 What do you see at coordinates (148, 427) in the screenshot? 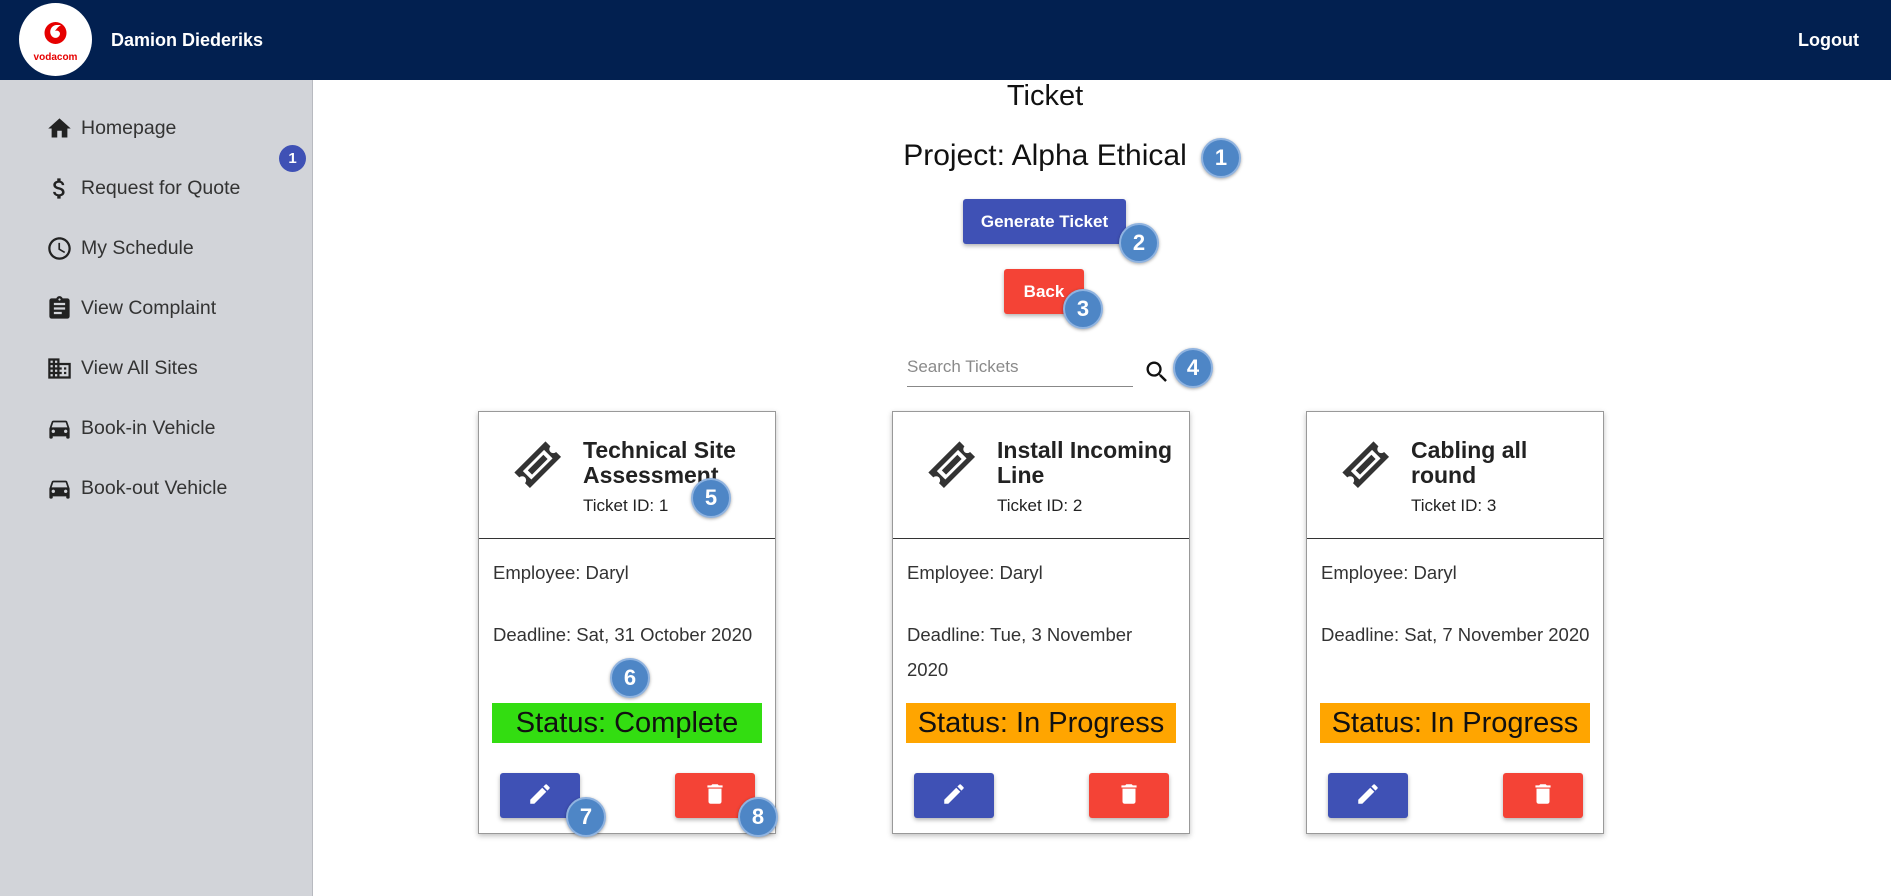
I see `sidebar-item-label: Book-in Vehicle` at bounding box center [148, 427].